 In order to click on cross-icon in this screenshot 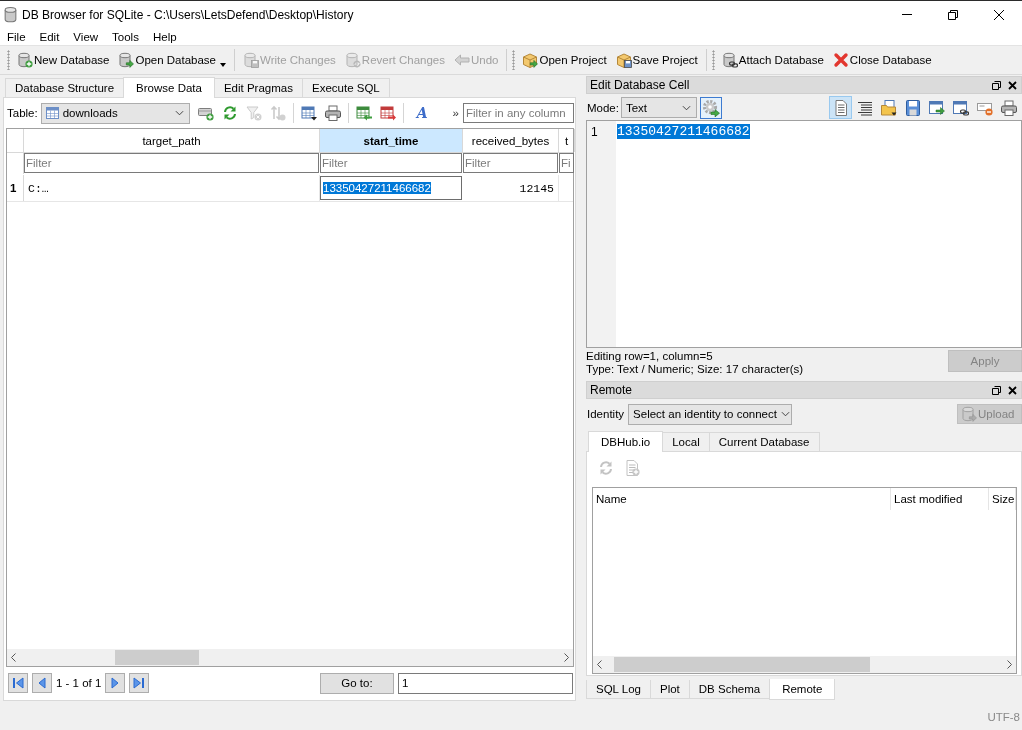, I will do `click(840, 60)`.